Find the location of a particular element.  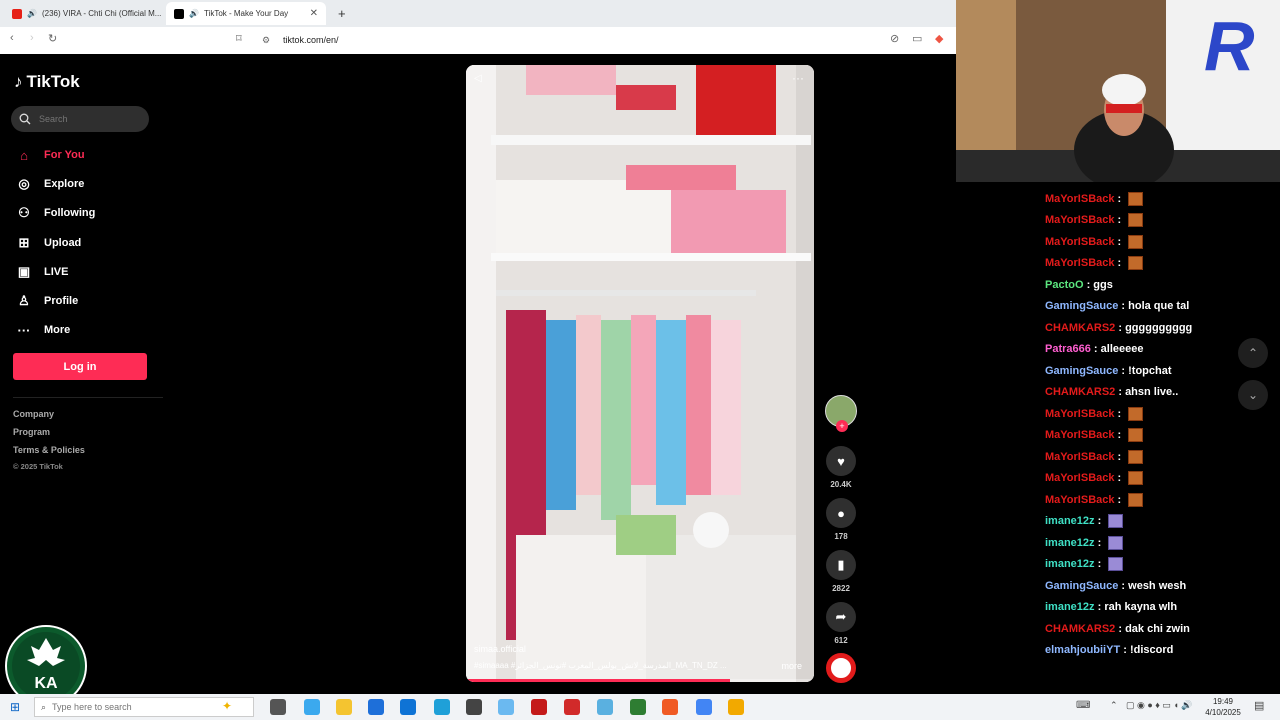

tiktok-logo: ♪ TikTok is located at coordinates (47, 82).